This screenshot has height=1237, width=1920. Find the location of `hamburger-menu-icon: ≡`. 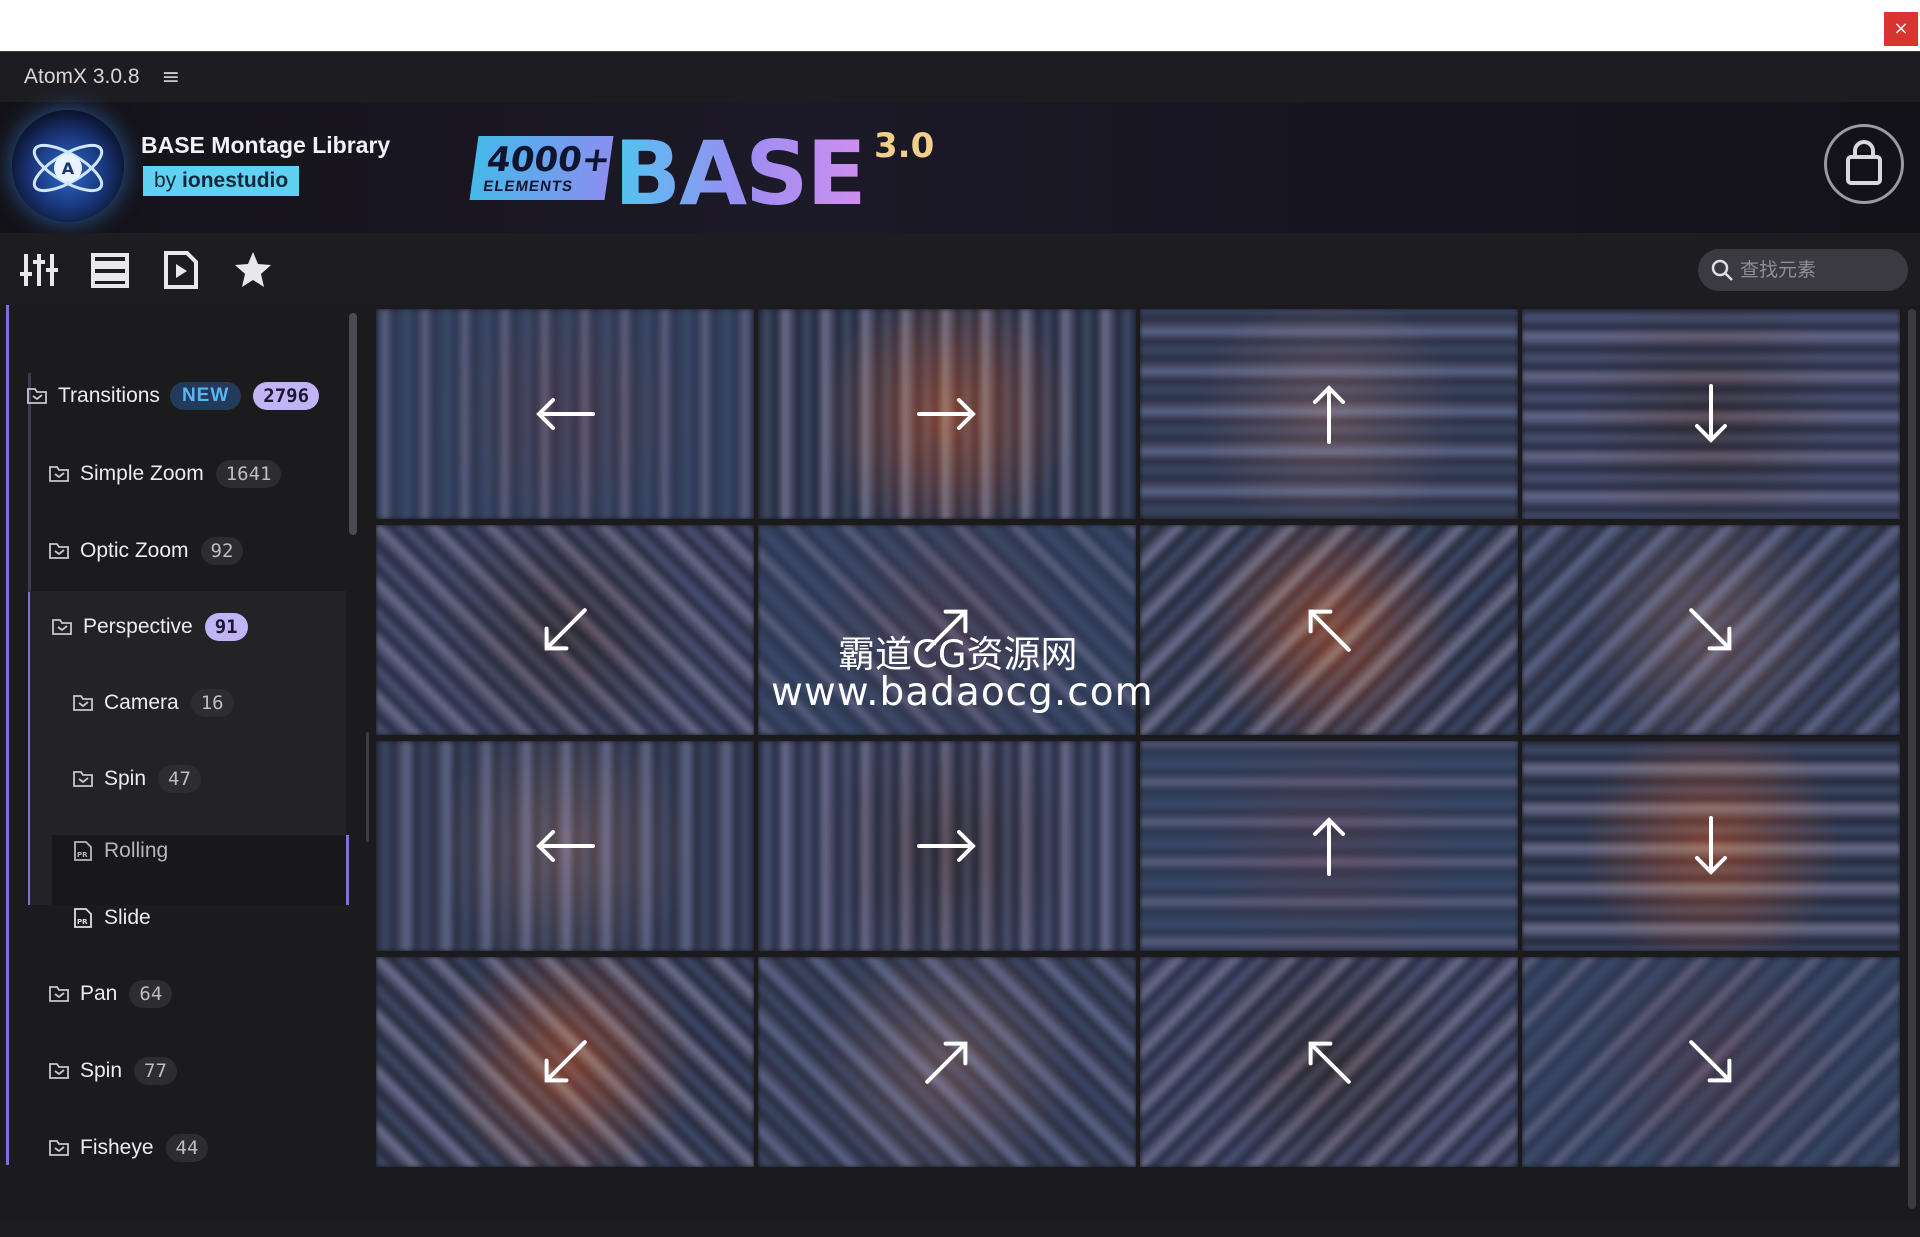

hamburger-menu-icon: ≡ is located at coordinates (171, 77).